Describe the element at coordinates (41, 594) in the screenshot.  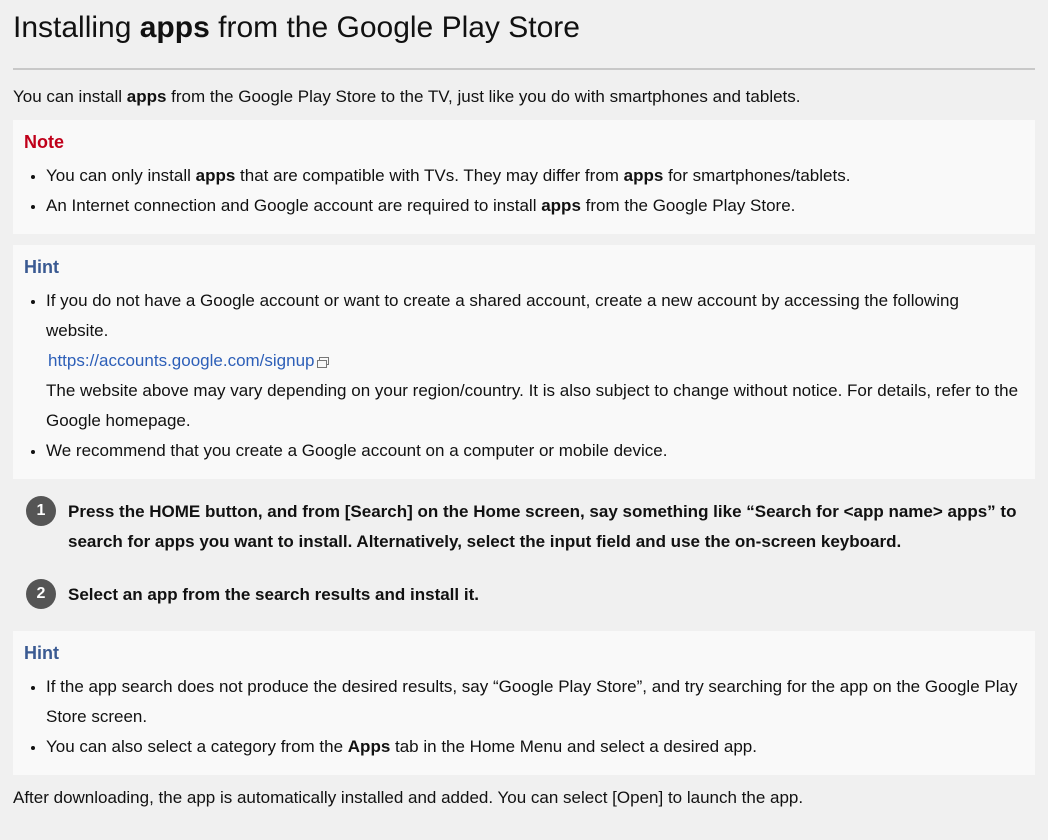
I see `step-number-badge: 2` at that location.